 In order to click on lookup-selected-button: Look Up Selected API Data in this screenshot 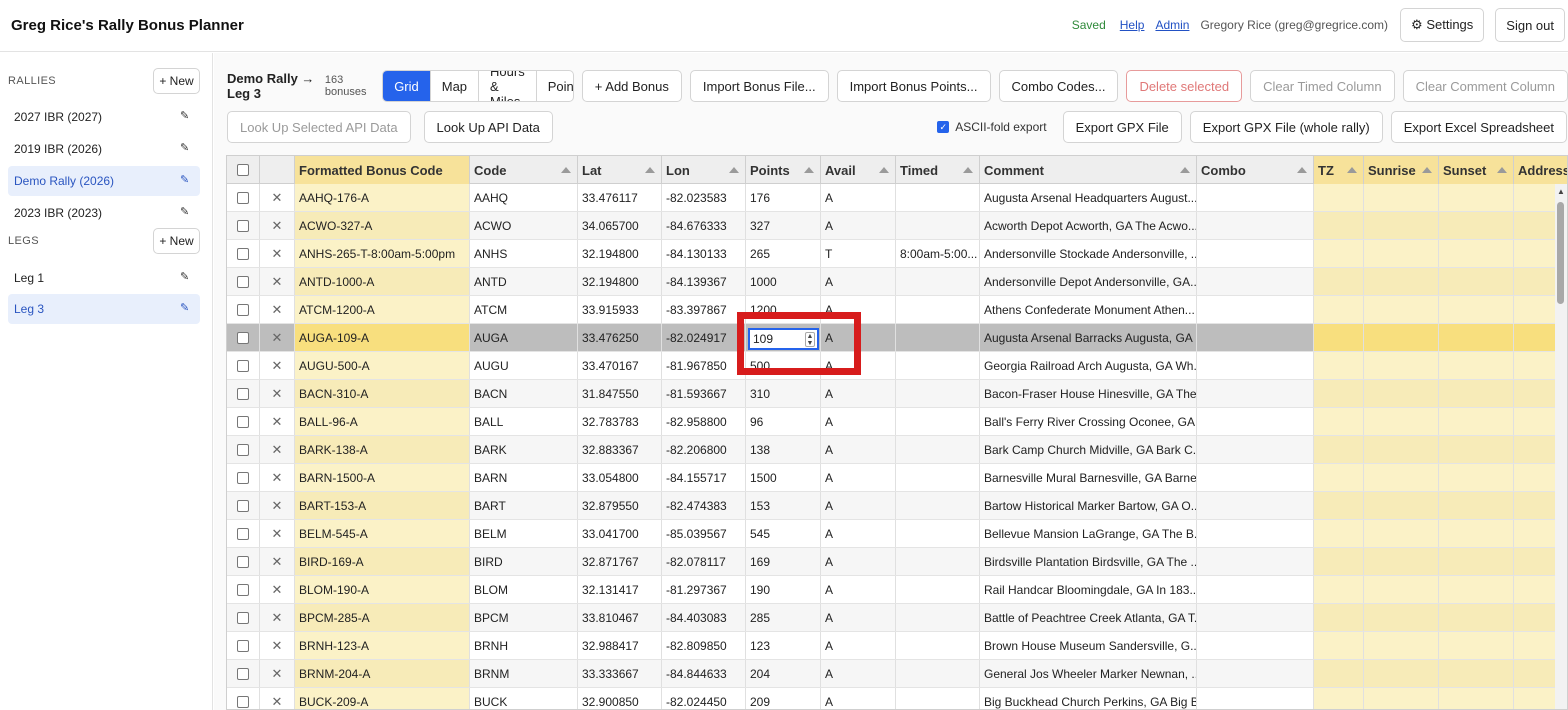, I will do `click(319, 127)`.